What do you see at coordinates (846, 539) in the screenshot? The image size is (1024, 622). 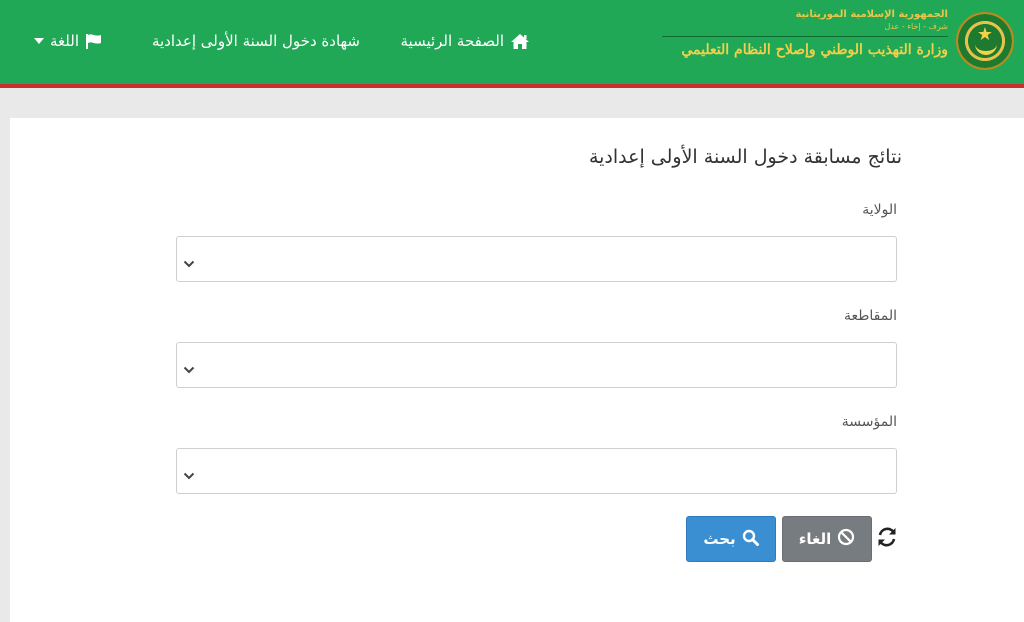 I see `ban-icon` at bounding box center [846, 539].